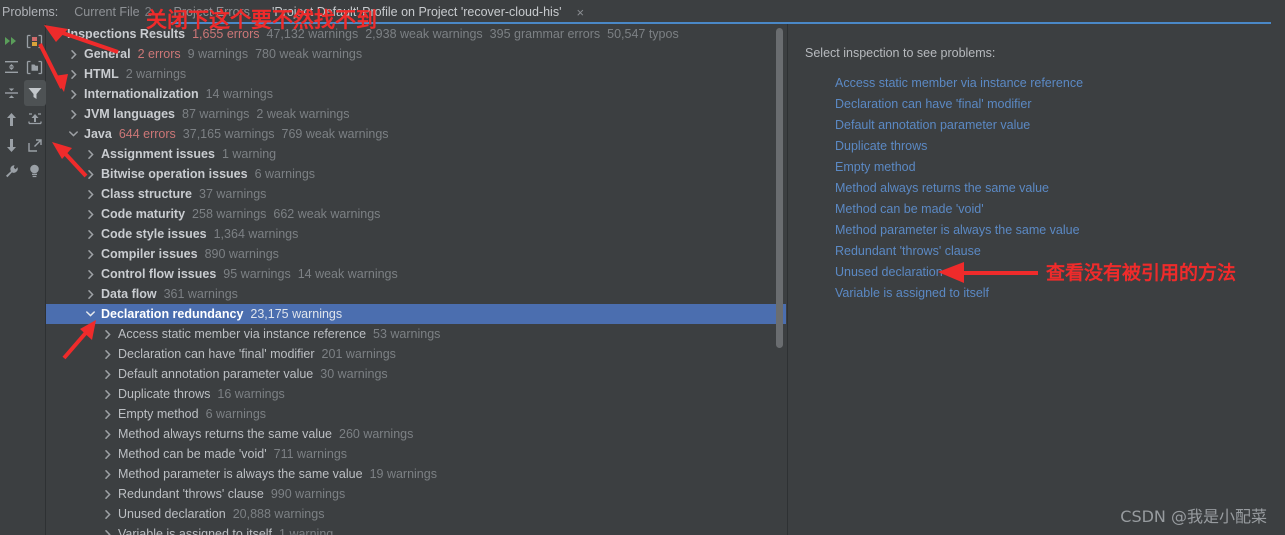 Image resolution: width=1285 pixels, height=535 pixels. I want to click on next-problem-icon, so click(12, 145).